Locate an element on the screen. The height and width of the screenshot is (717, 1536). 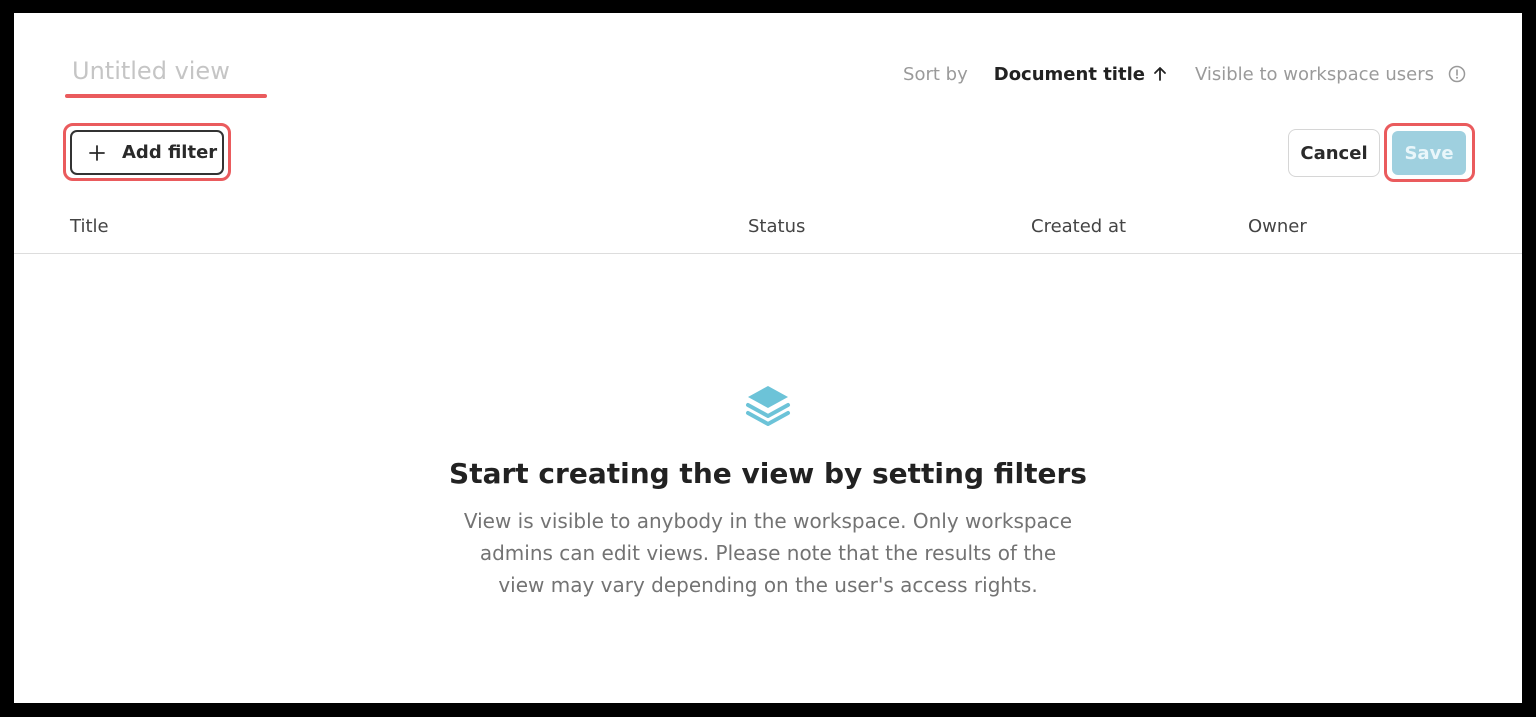
column-header-title: Title is located at coordinates (89, 226).